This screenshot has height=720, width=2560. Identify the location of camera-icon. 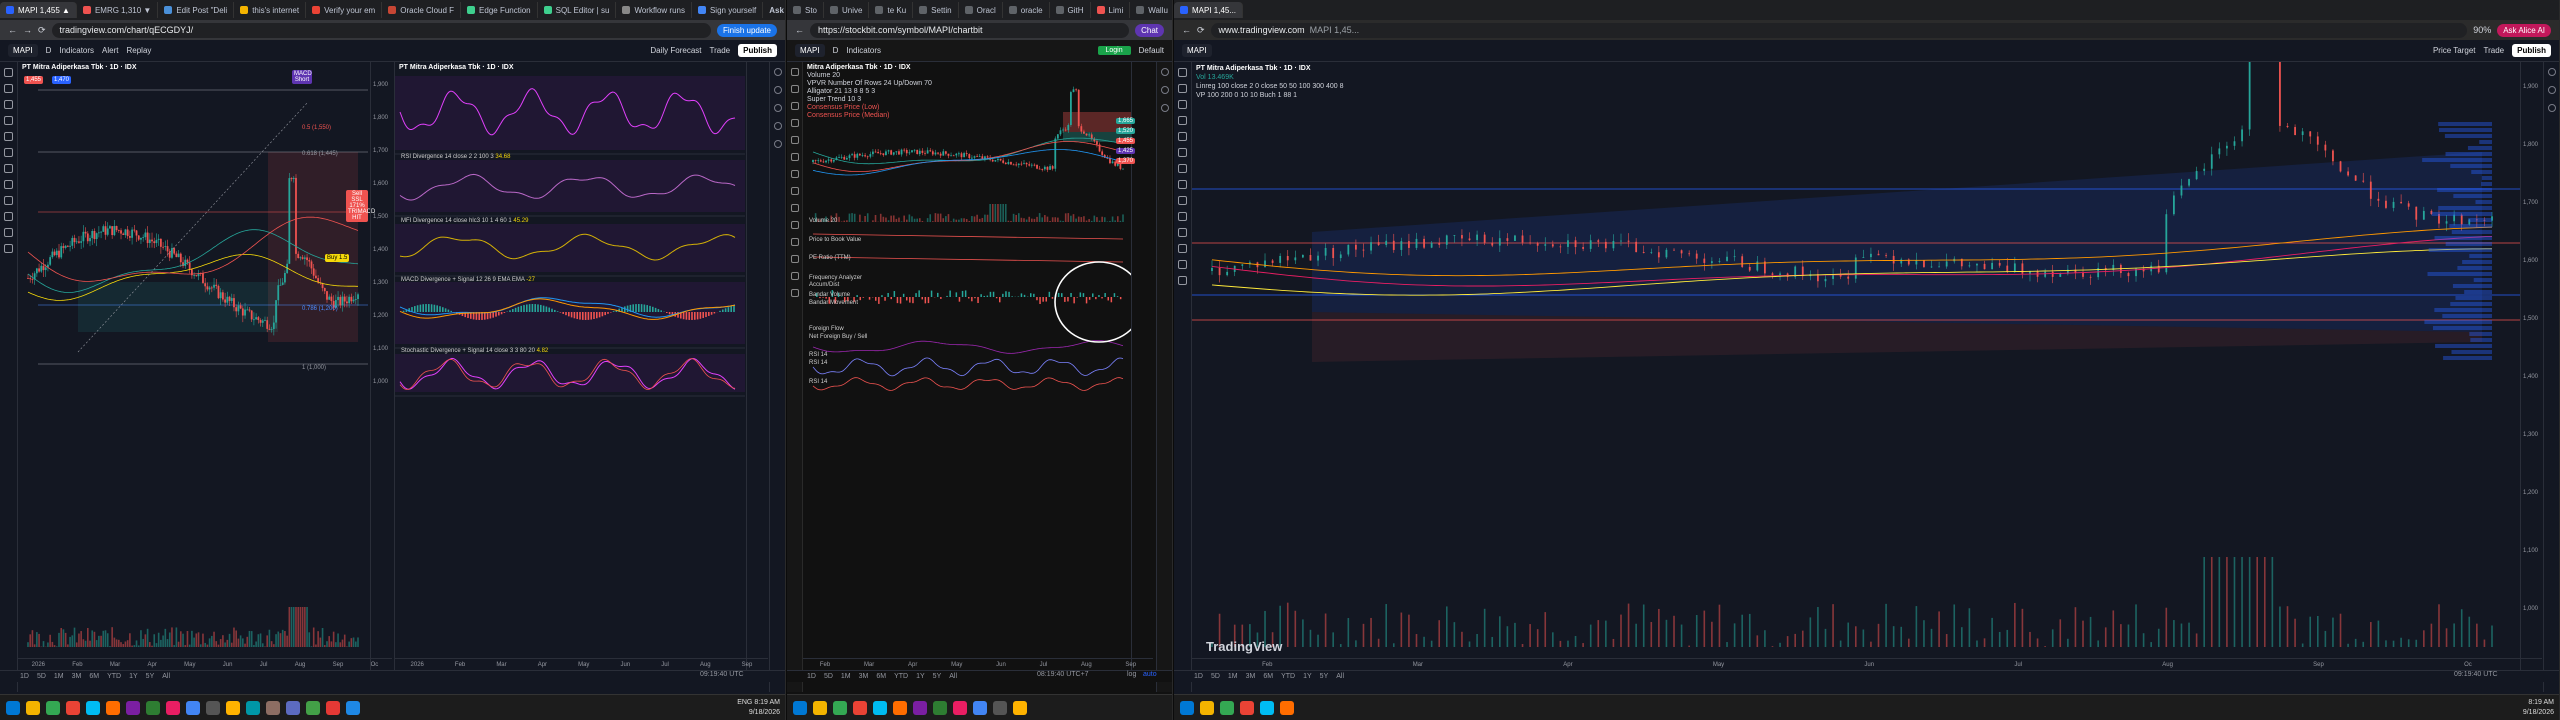
(1164, 90).